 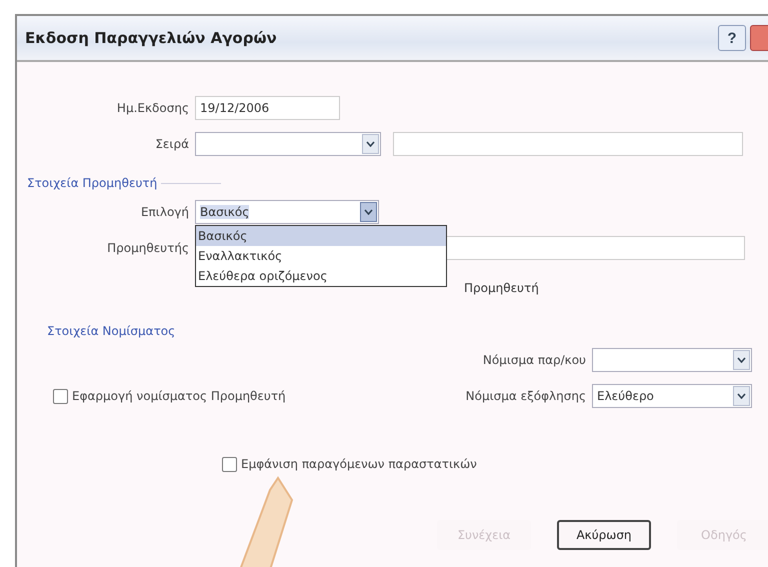 I want to click on dialog-button: Ακύρωση, so click(x=604, y=535).